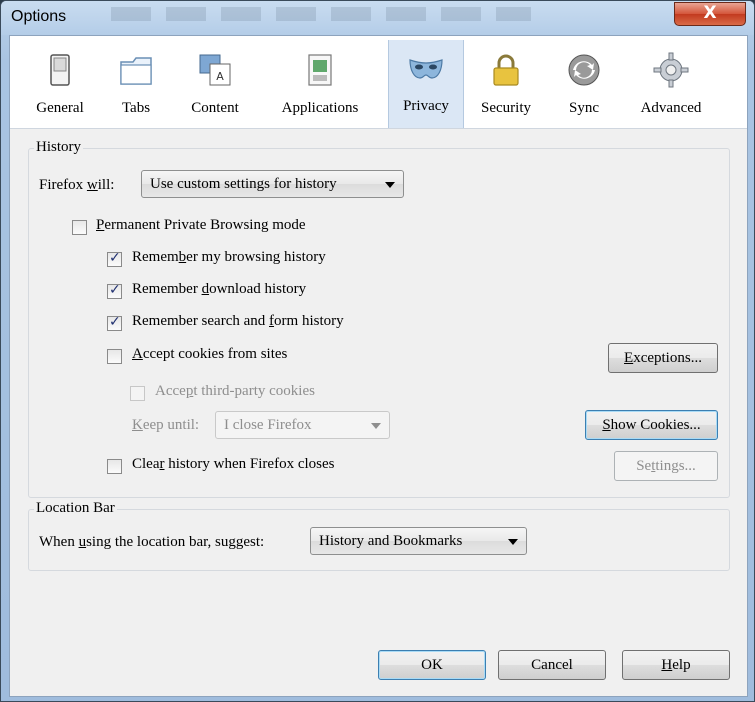  Describe the element at coordinates (671, 108) in the screenshot. I see `tab-advanced-label: Advanced` at that location.